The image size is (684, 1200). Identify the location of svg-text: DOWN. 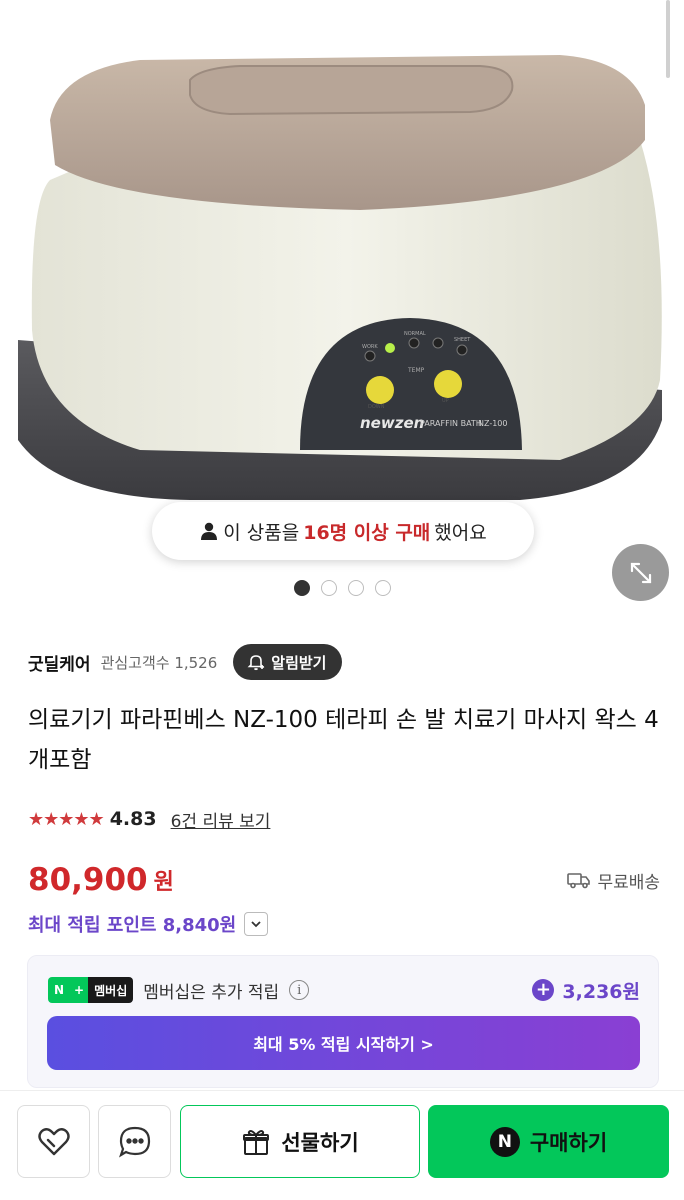
(376, 407).